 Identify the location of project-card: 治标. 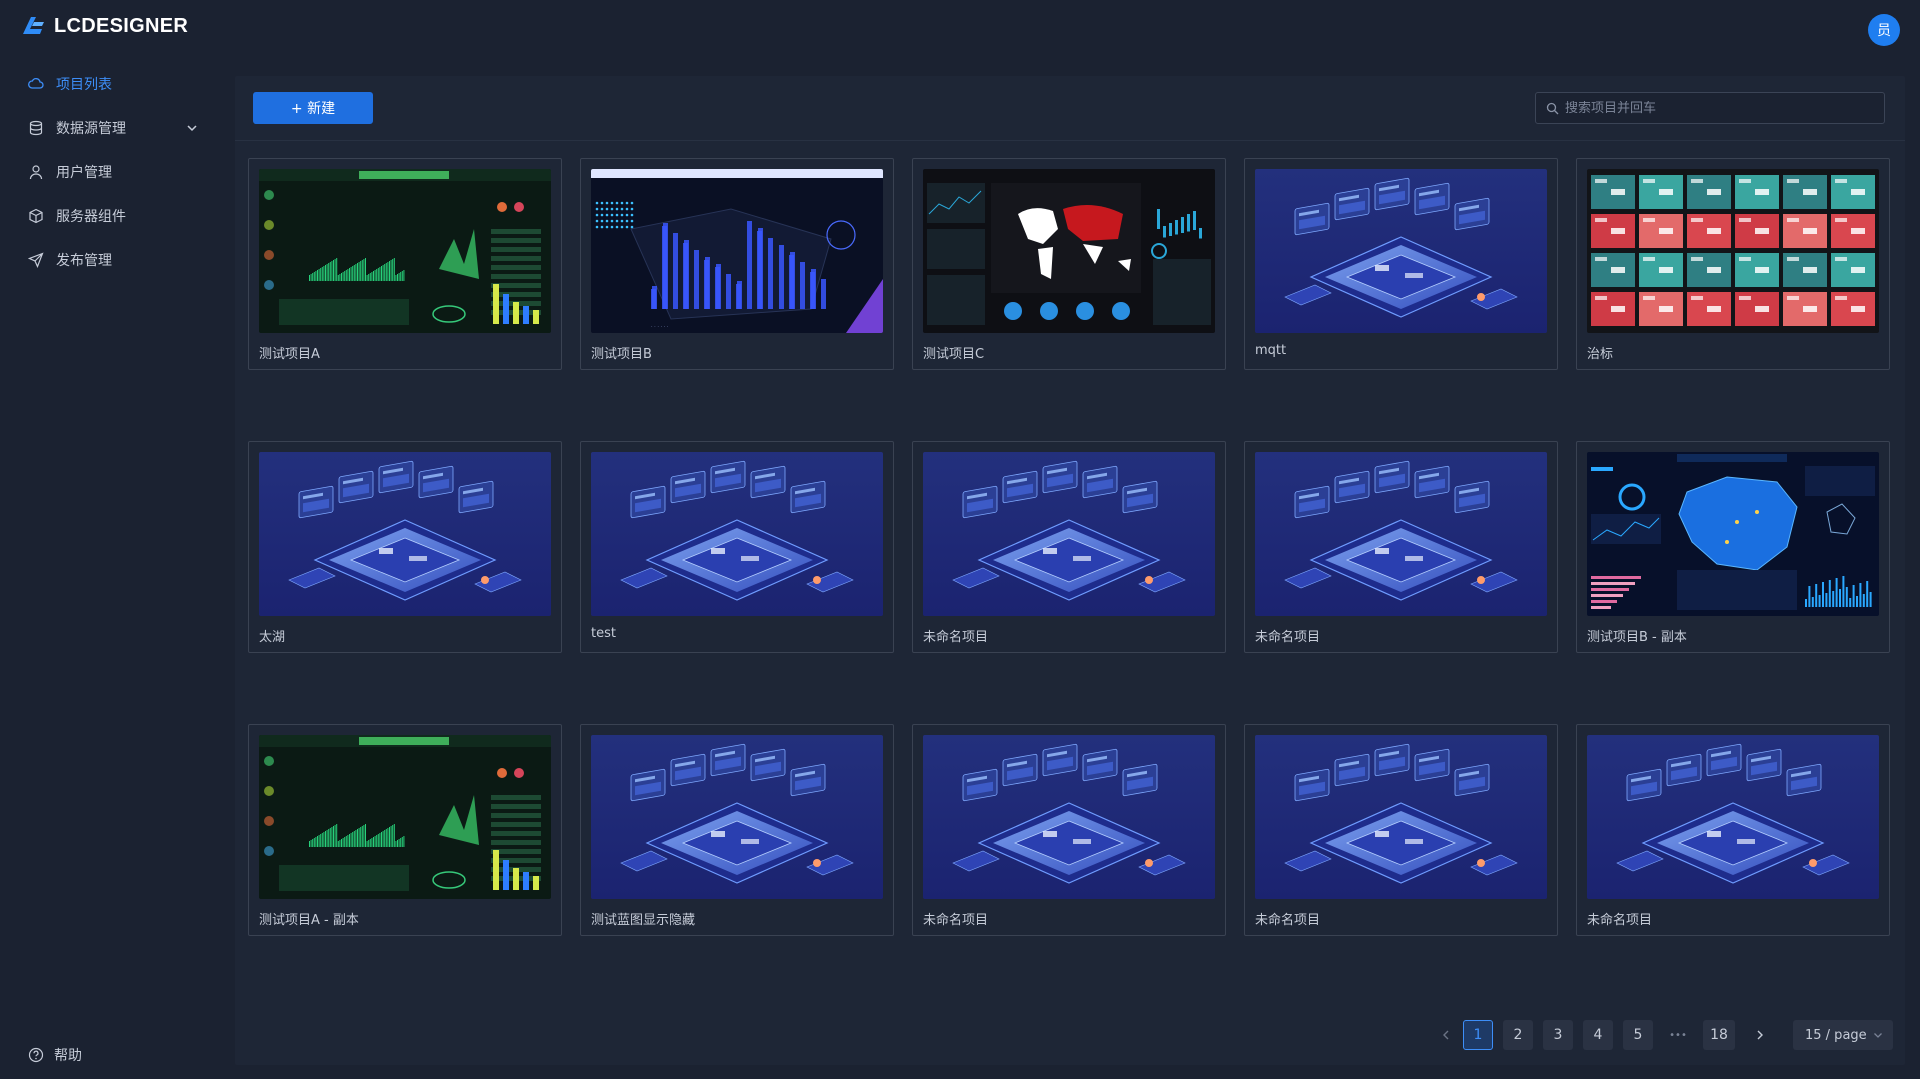
(1733, 264).